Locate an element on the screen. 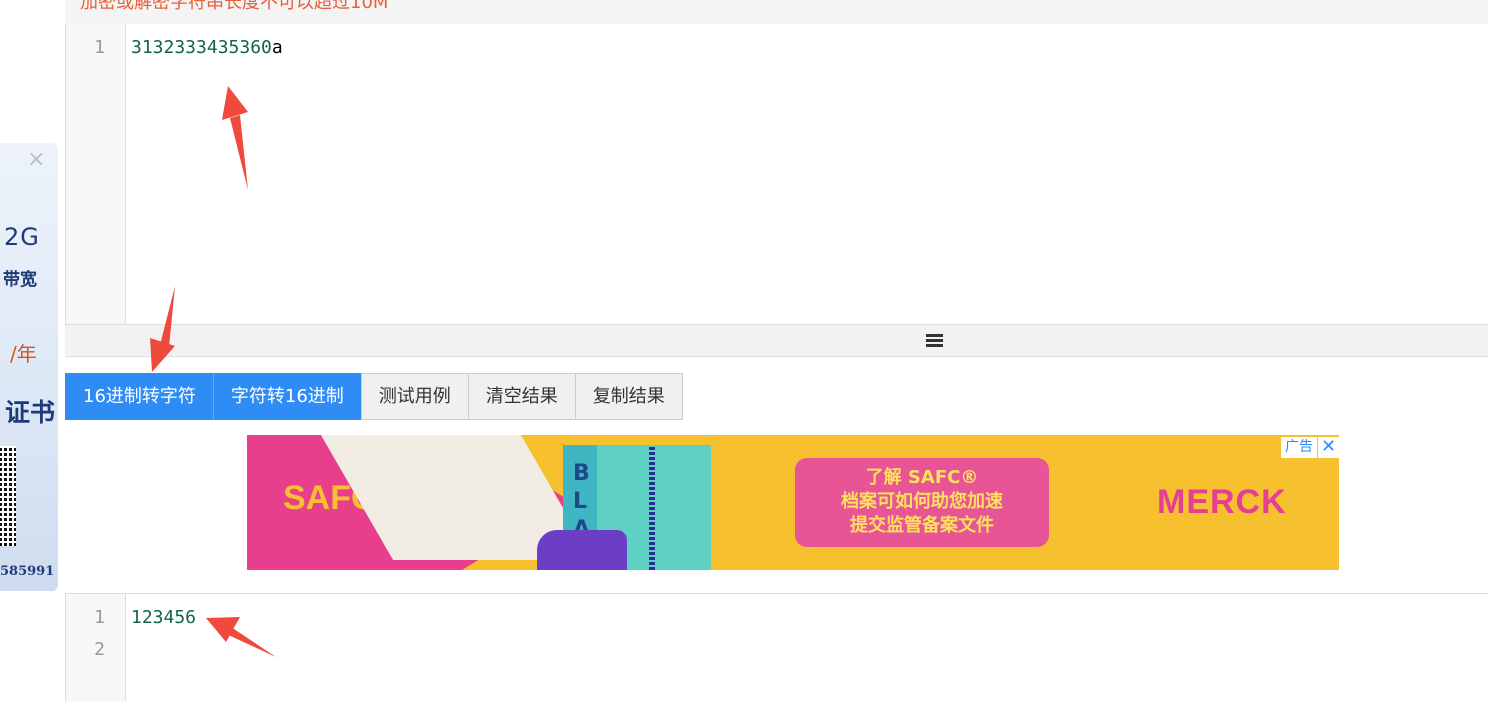  output-editor: 1 2 123456 is located at coordinates (776, 647).